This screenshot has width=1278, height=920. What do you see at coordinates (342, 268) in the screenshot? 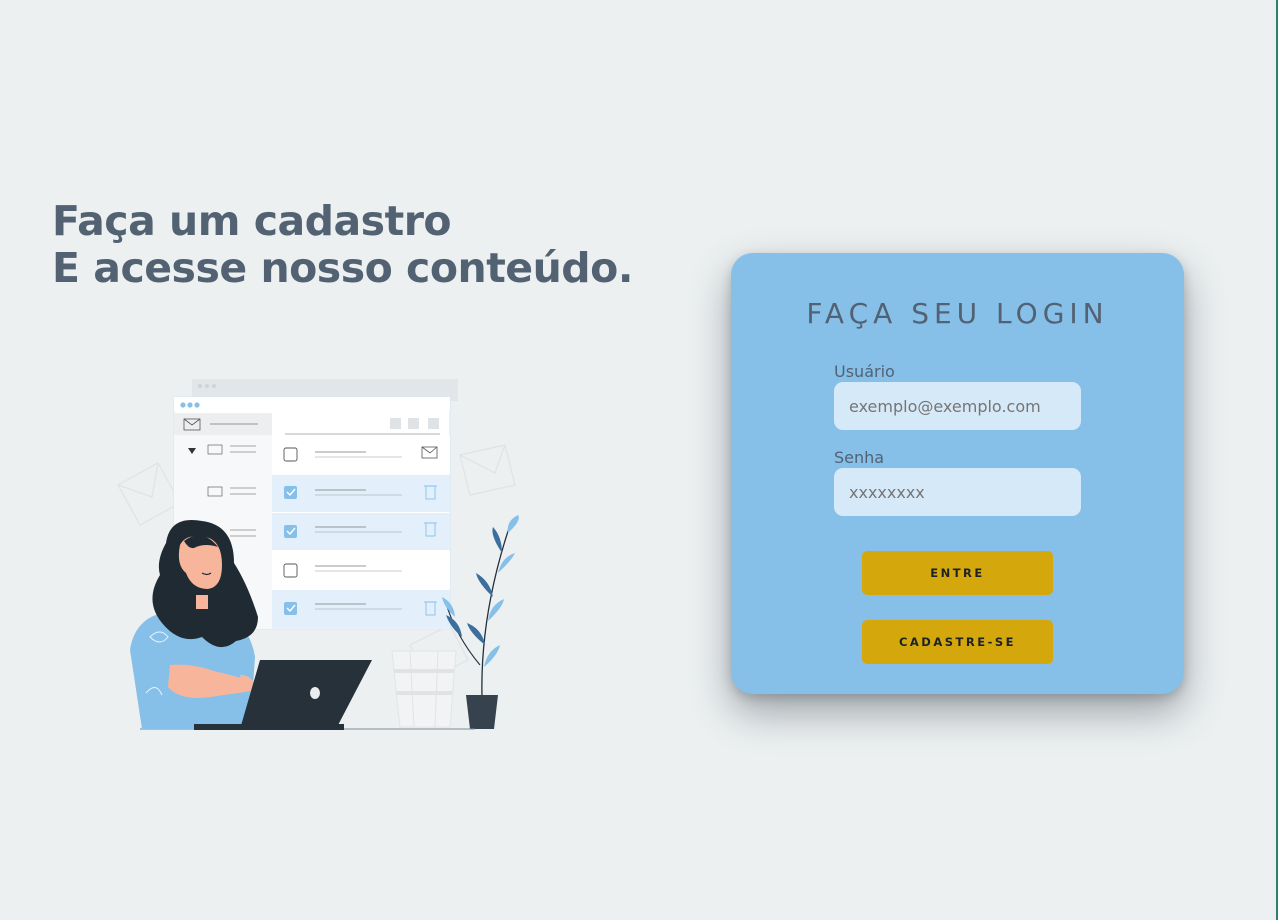
I see `hero-line-2: E acesse nosso conteúdo.` at bounding box center [342, 268].